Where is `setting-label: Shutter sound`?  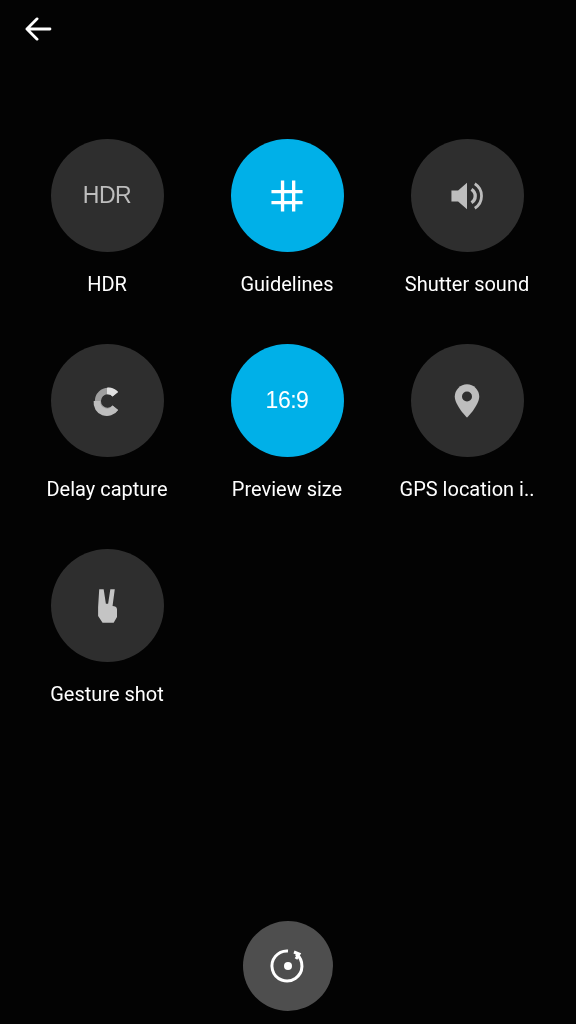 setting-label: Shutter sound is located at coordinates (467, 284).